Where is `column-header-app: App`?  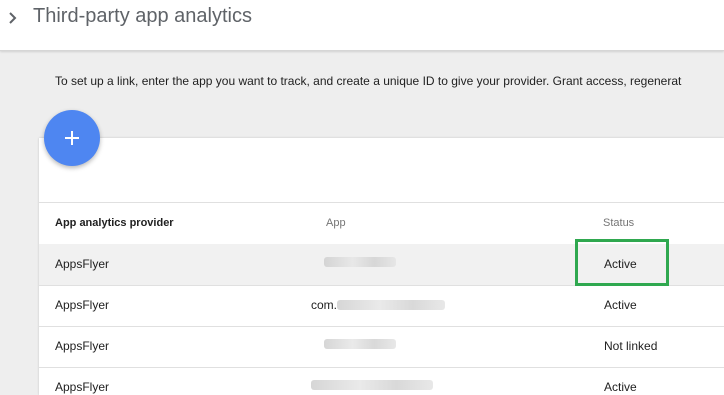 column-header-app: App is located at coordinates (336, 223).